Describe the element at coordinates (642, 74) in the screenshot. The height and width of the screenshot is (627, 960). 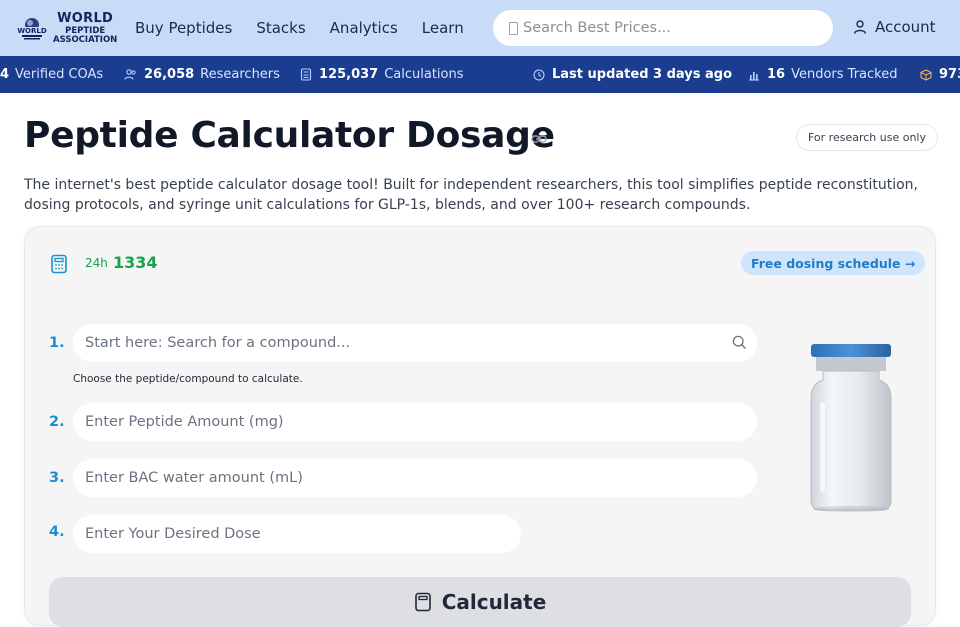
I see `stat-value: Last updated 3 days ago` at that location.